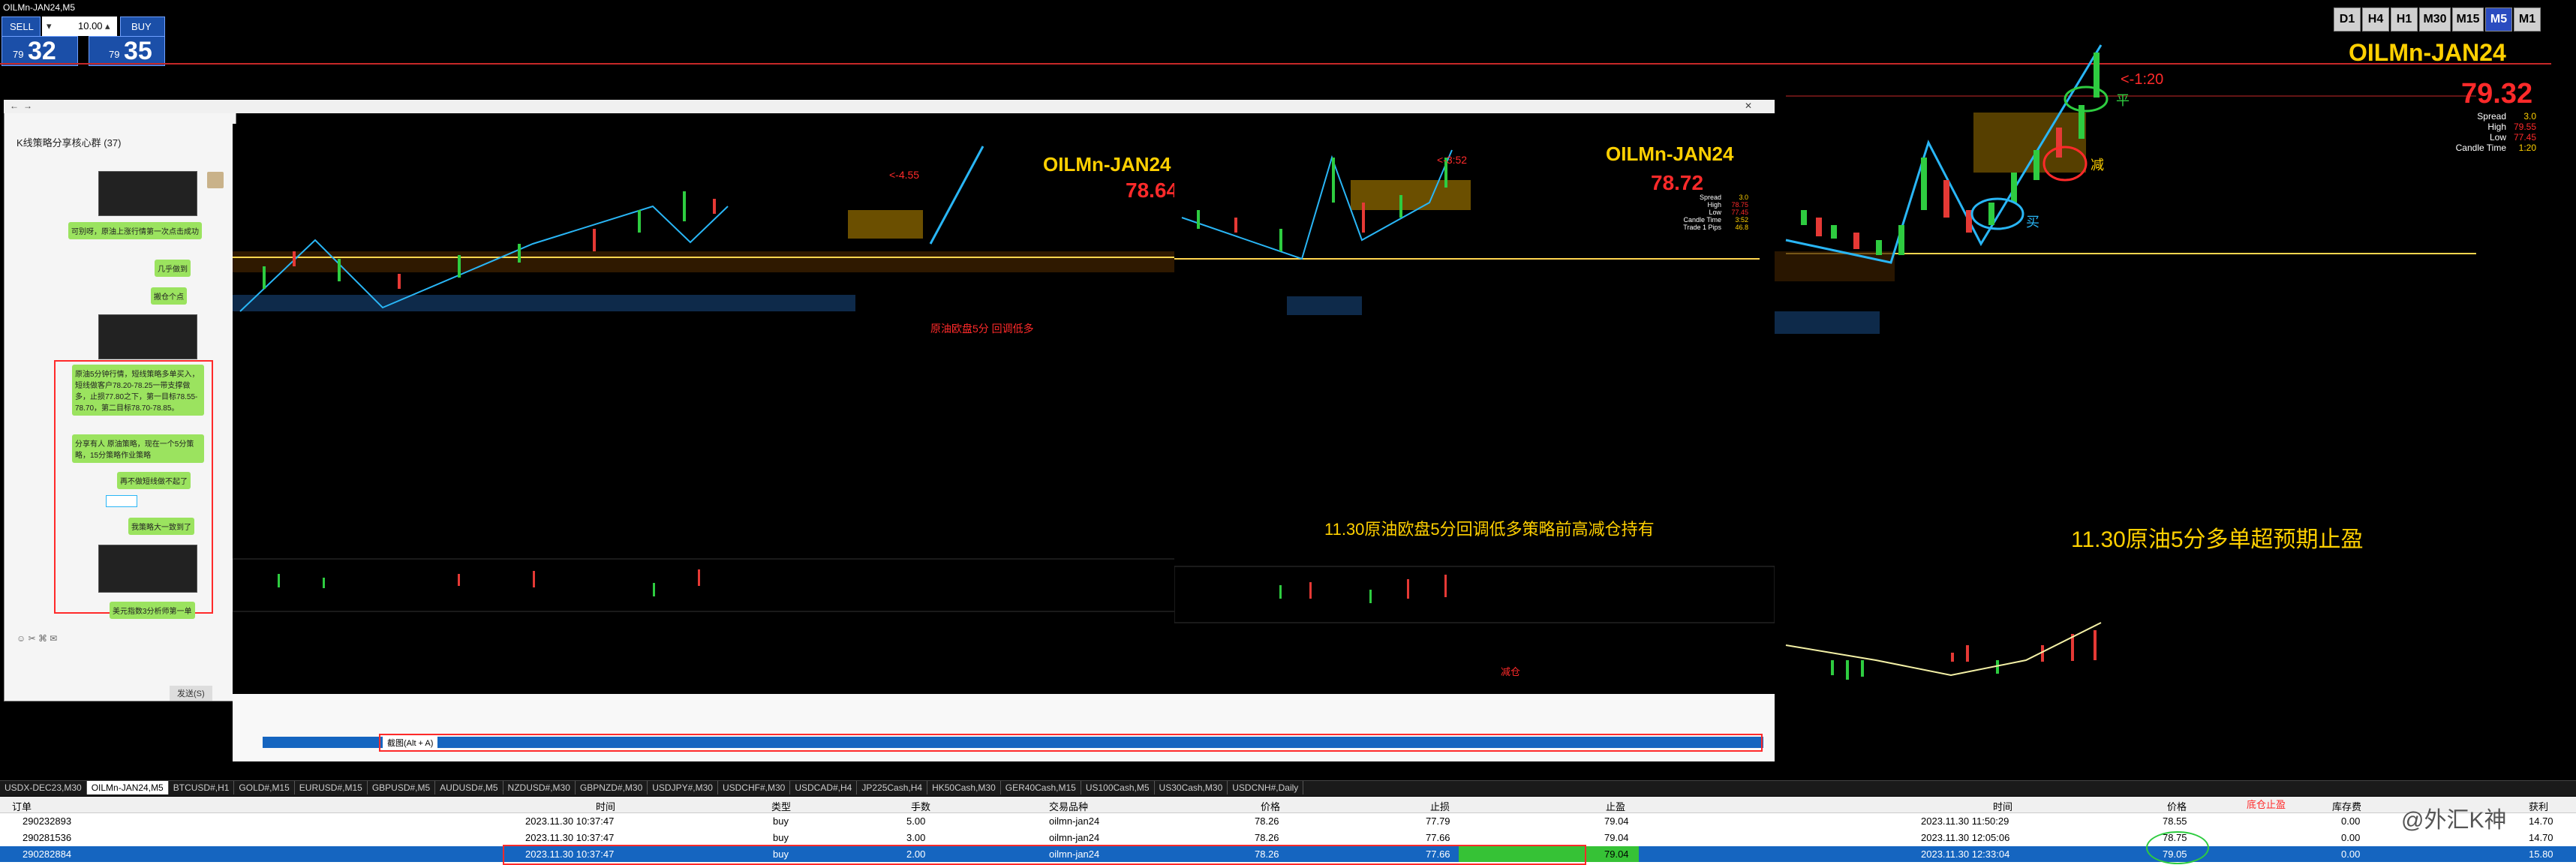  I want to click on mai-circle, so click(1997, 214).